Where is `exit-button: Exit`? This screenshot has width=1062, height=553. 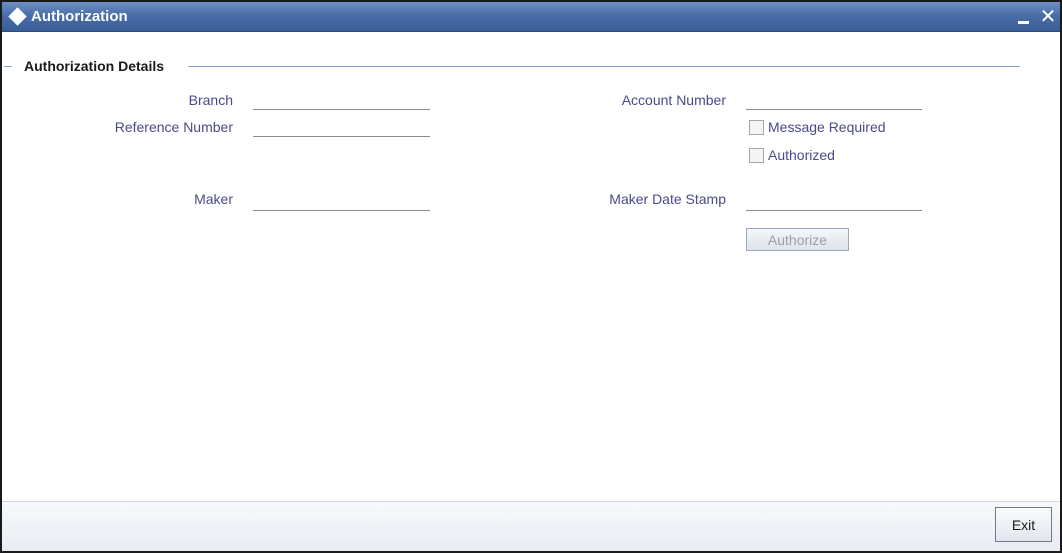
exit-button: Exit is located at coordinates (1023, 524).